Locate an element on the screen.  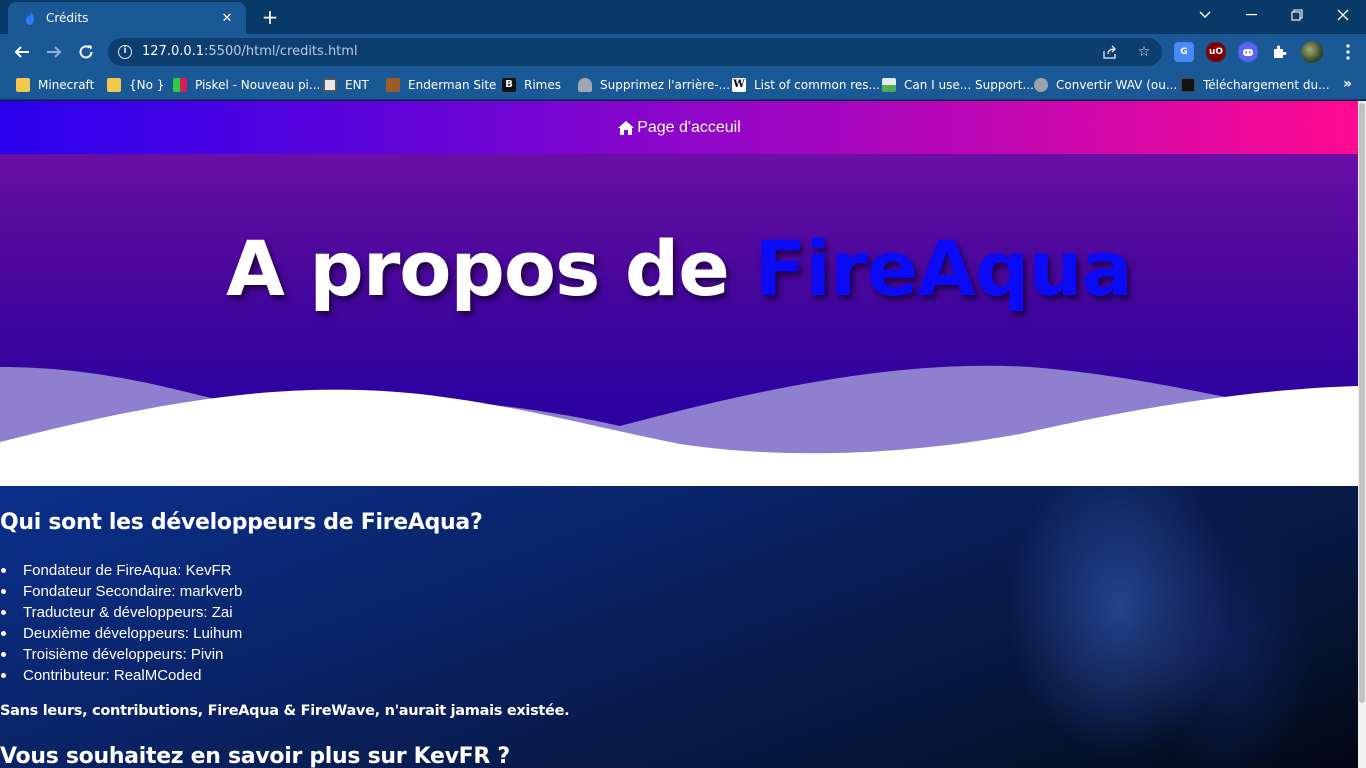
more-bookmarks-icon: » is located at coordinates (1347, 84).